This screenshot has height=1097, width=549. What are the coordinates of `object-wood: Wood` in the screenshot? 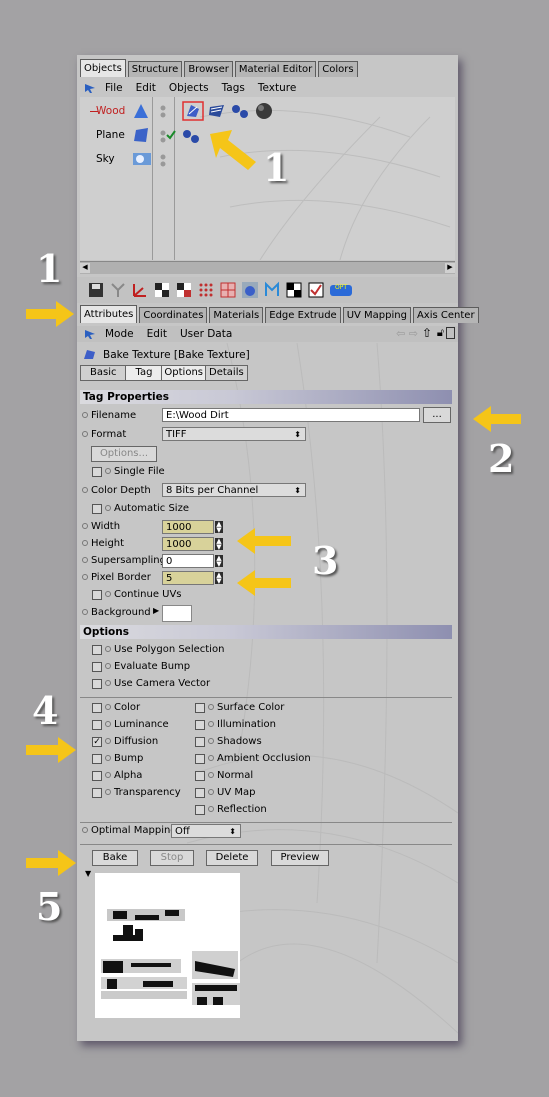 It's located at (110, 111).